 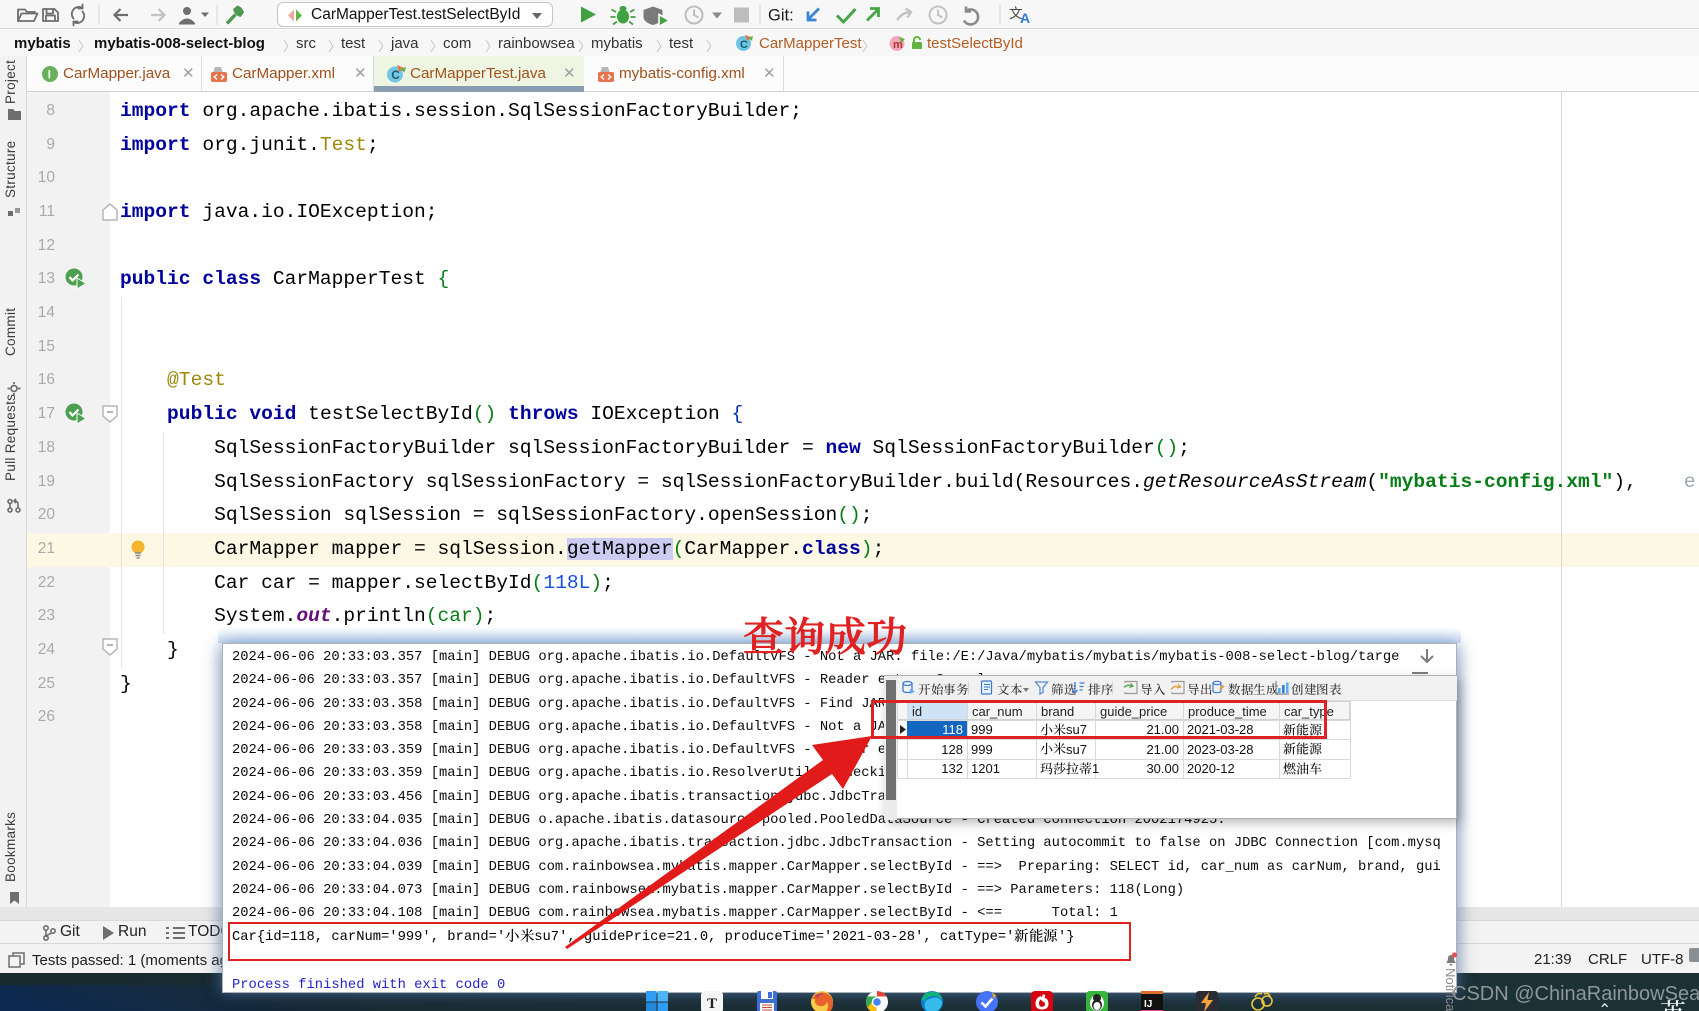 What do you see at coordinates (1148, 1004) in the screenshot?
I see `svg-text: IJ` at bounding box center [1148, 1004].